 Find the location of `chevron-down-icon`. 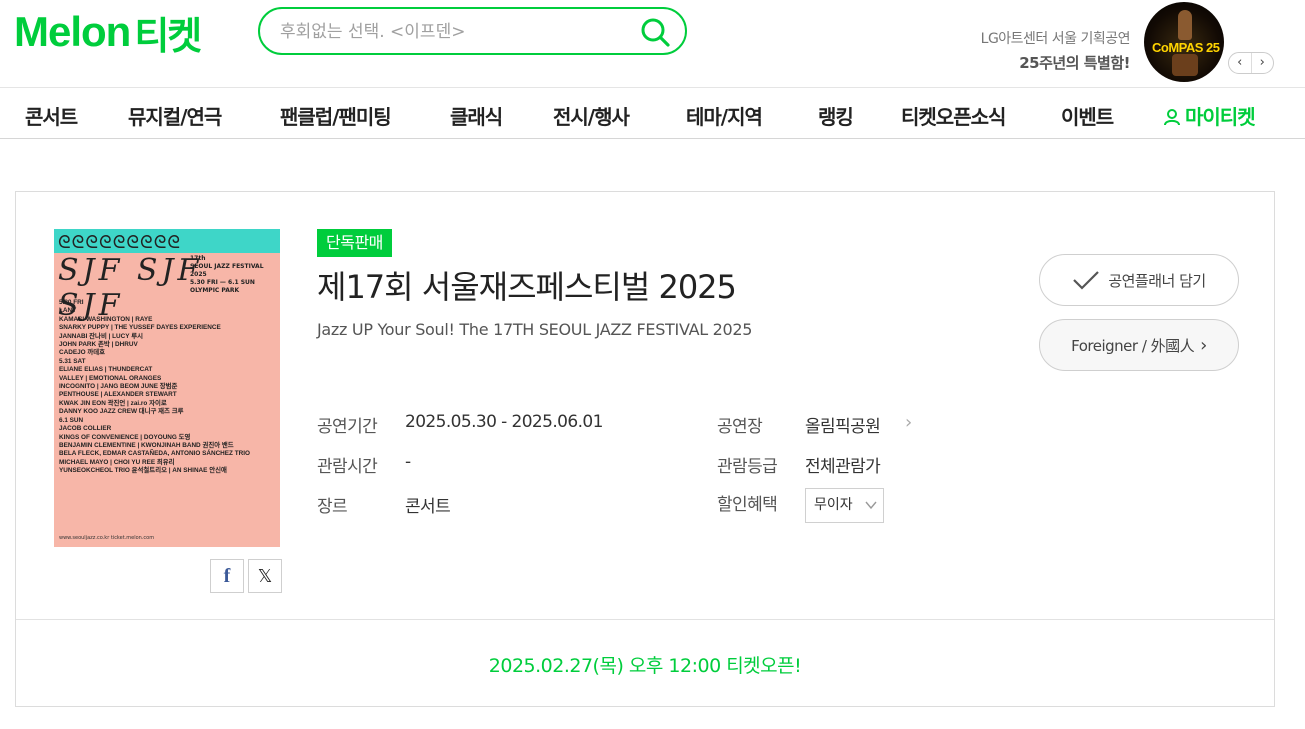

chevron-down-icon is located at coordinates (871, 512).